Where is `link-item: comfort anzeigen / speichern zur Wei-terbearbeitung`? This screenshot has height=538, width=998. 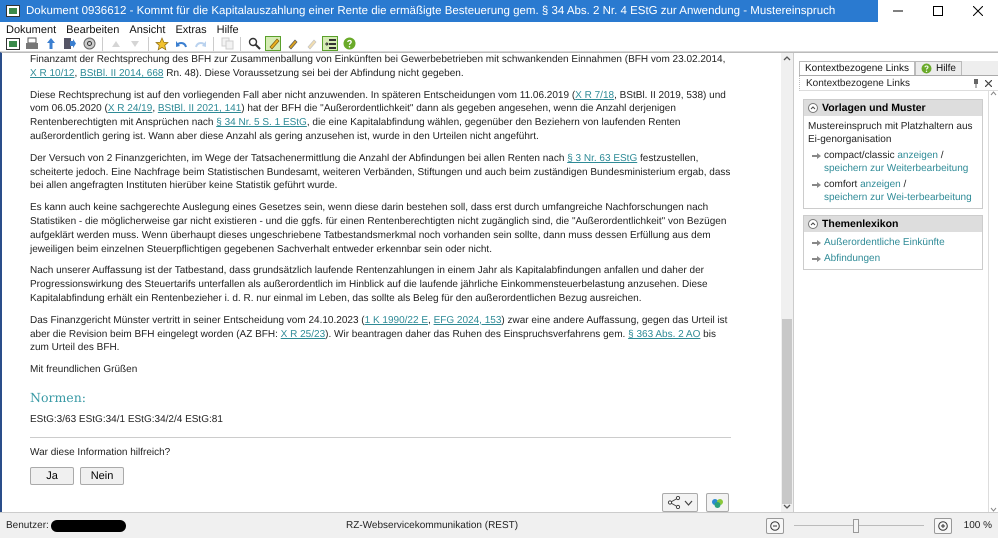
link-item: comfort anzeigen / speichern zur Wei-terbearbeitung is located at coordinates (898, 191).